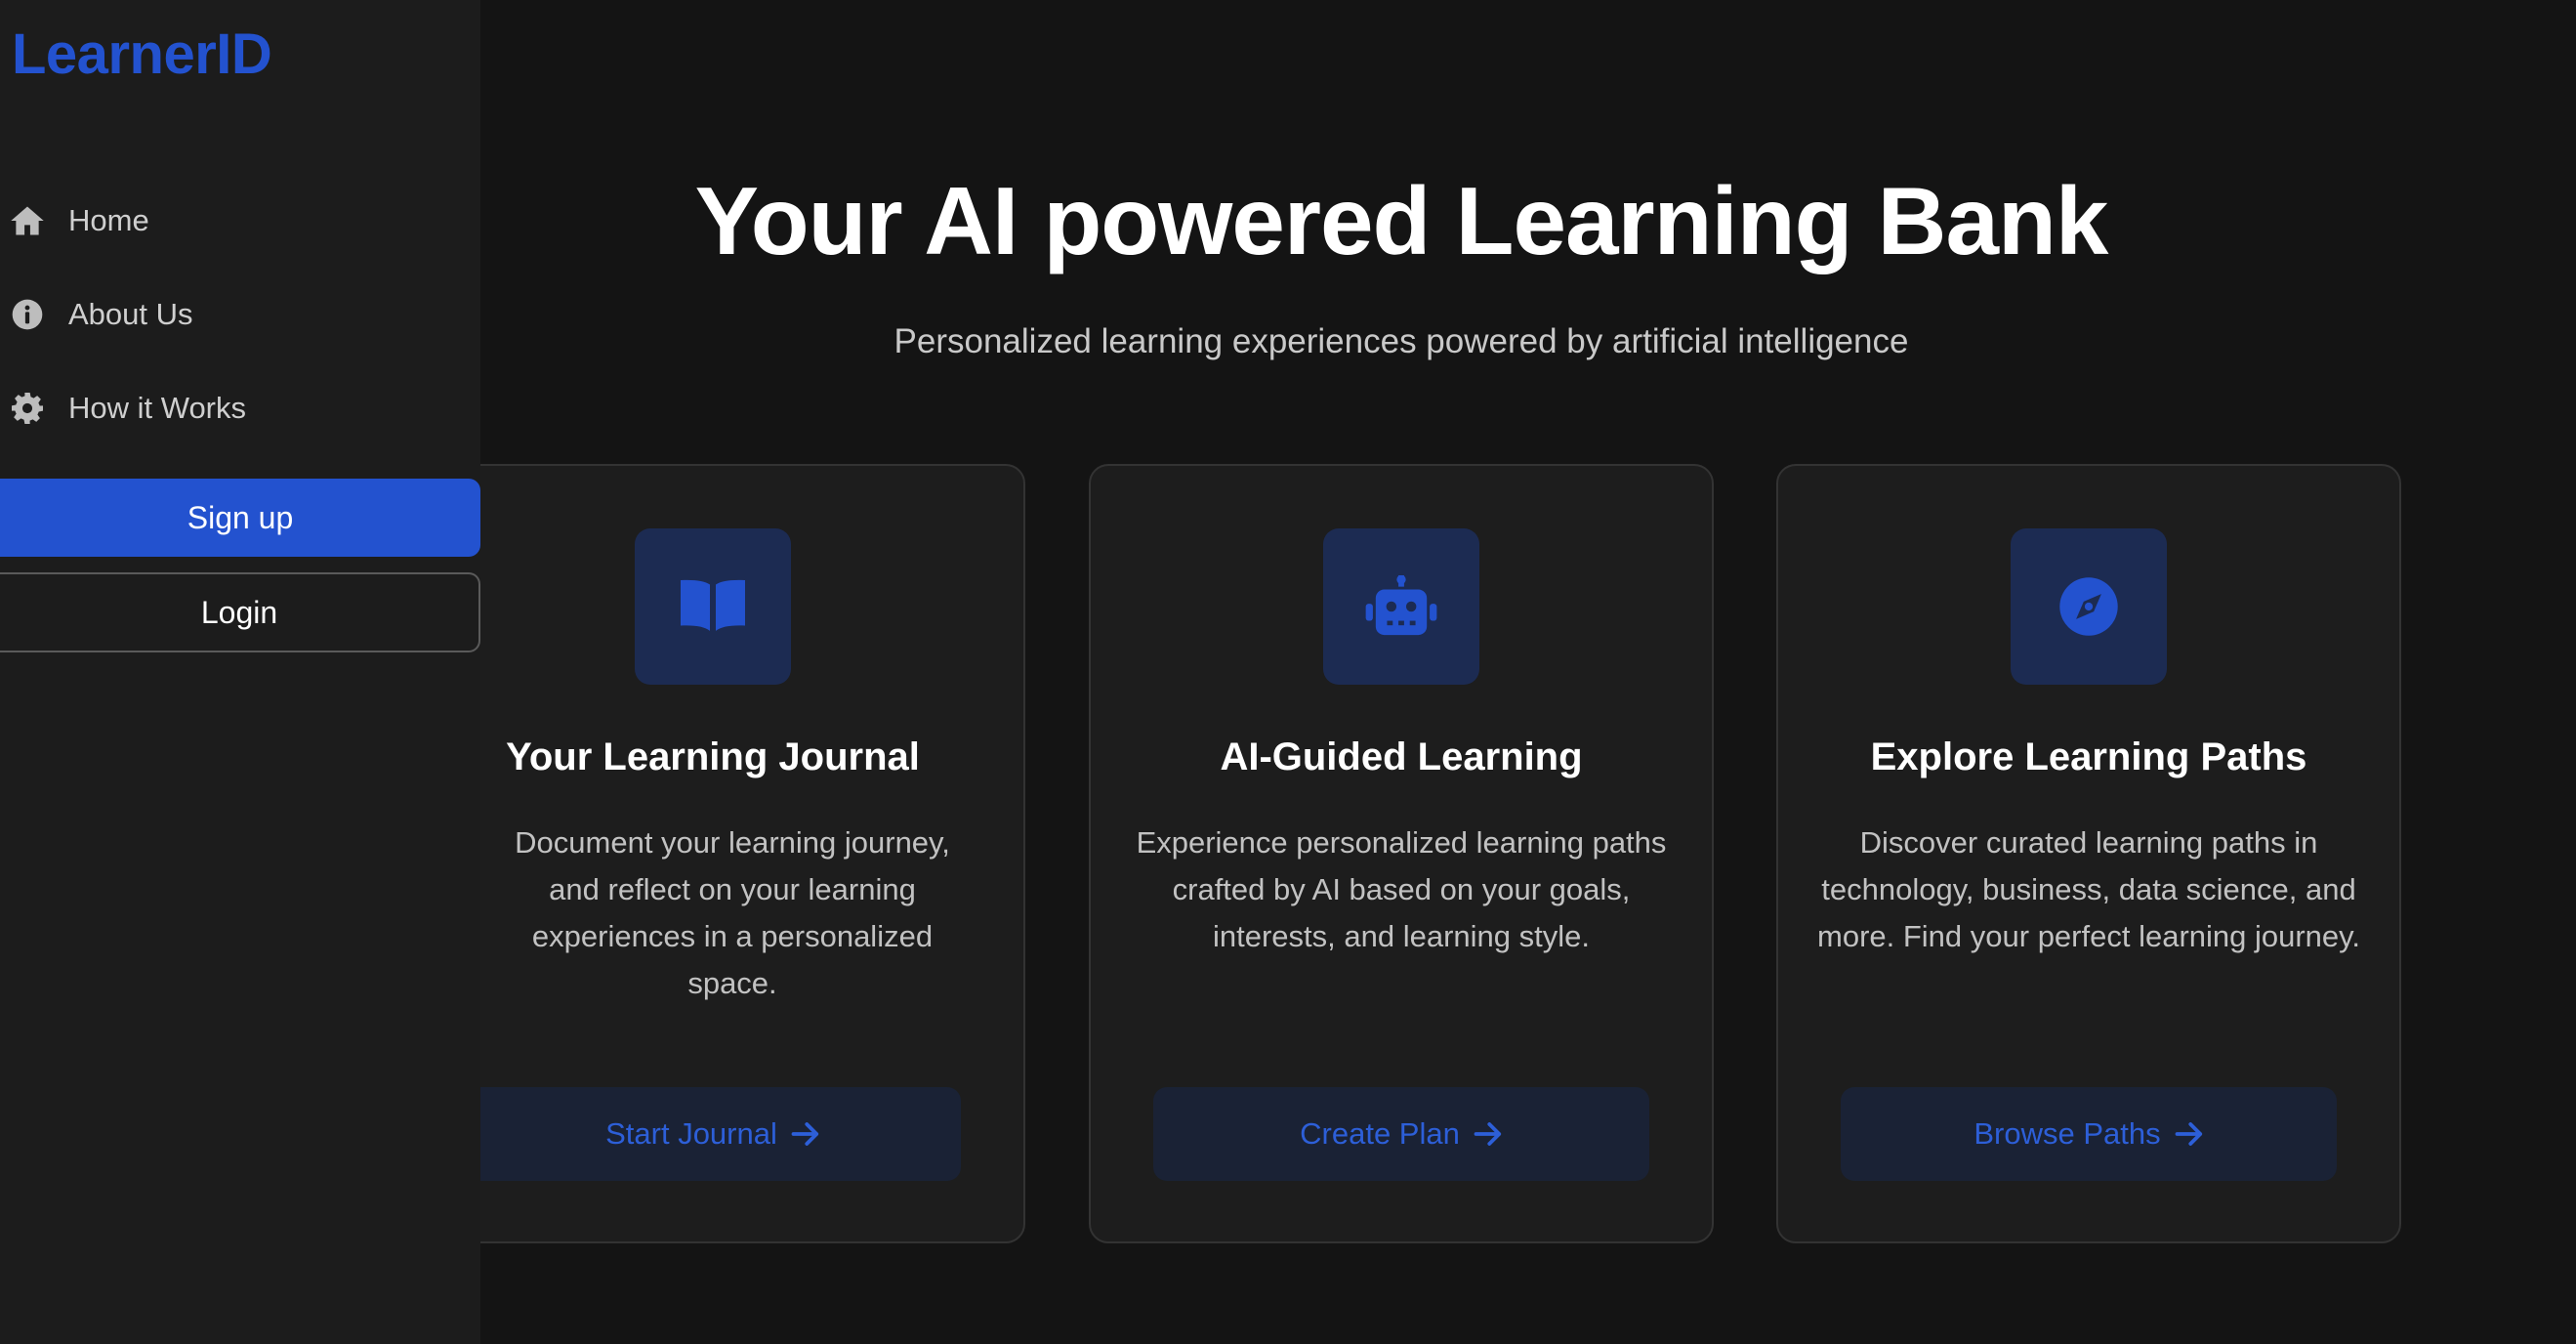 This screenshot has height=1344, width=2576. I want to click on nav-item-label: About Us, so click(130, 314).